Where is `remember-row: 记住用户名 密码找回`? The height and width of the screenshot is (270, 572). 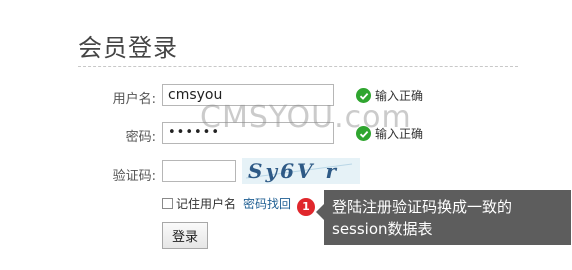
remember-row: 记住用户名 密码找回 is located at coordinates (226, 203).